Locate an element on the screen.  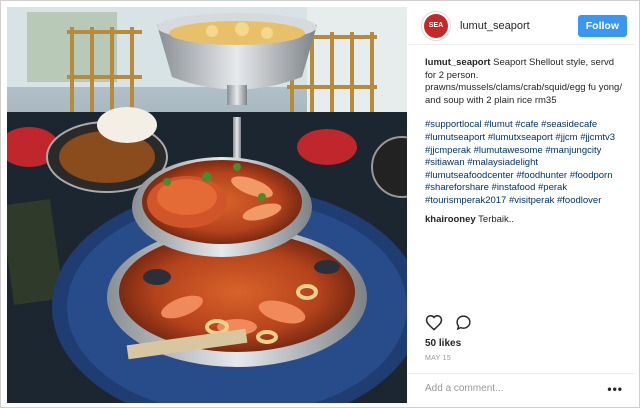
comment-input is located at coordinates (510, 388).